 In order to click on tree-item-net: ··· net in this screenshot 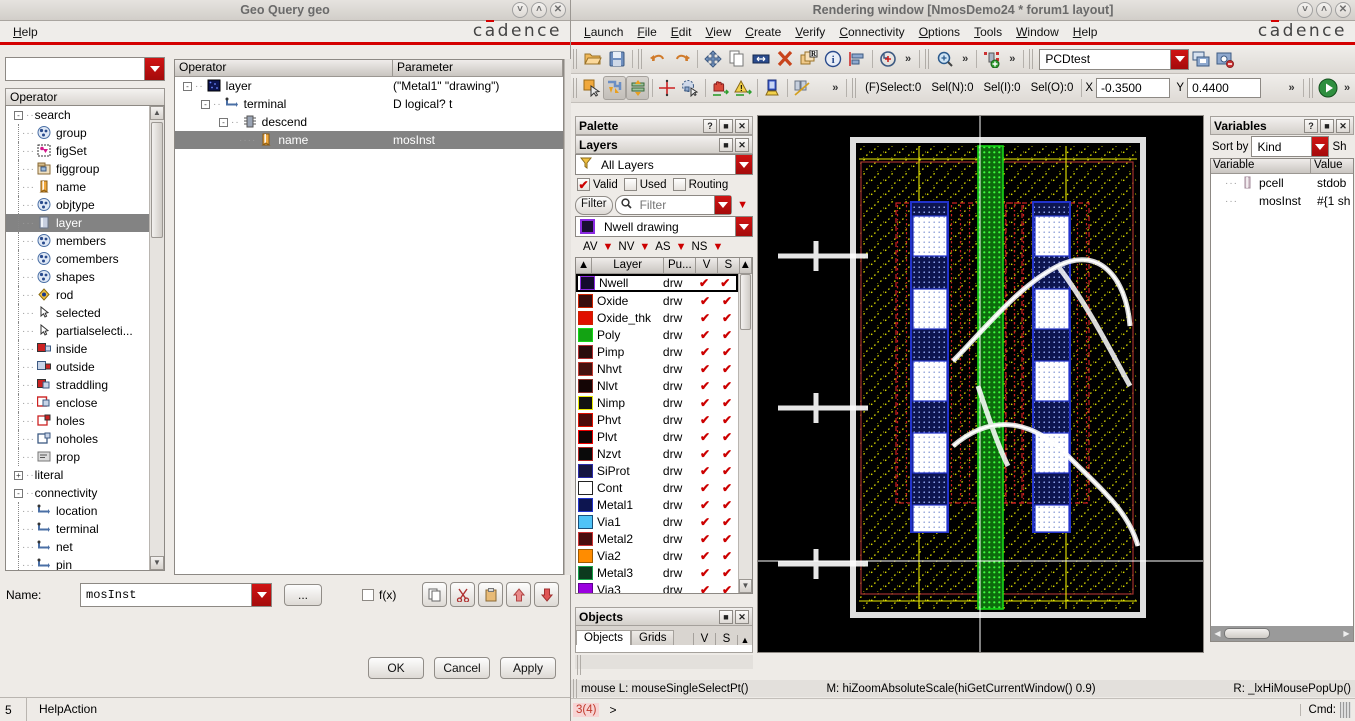, I will do `click(77, 547)`.